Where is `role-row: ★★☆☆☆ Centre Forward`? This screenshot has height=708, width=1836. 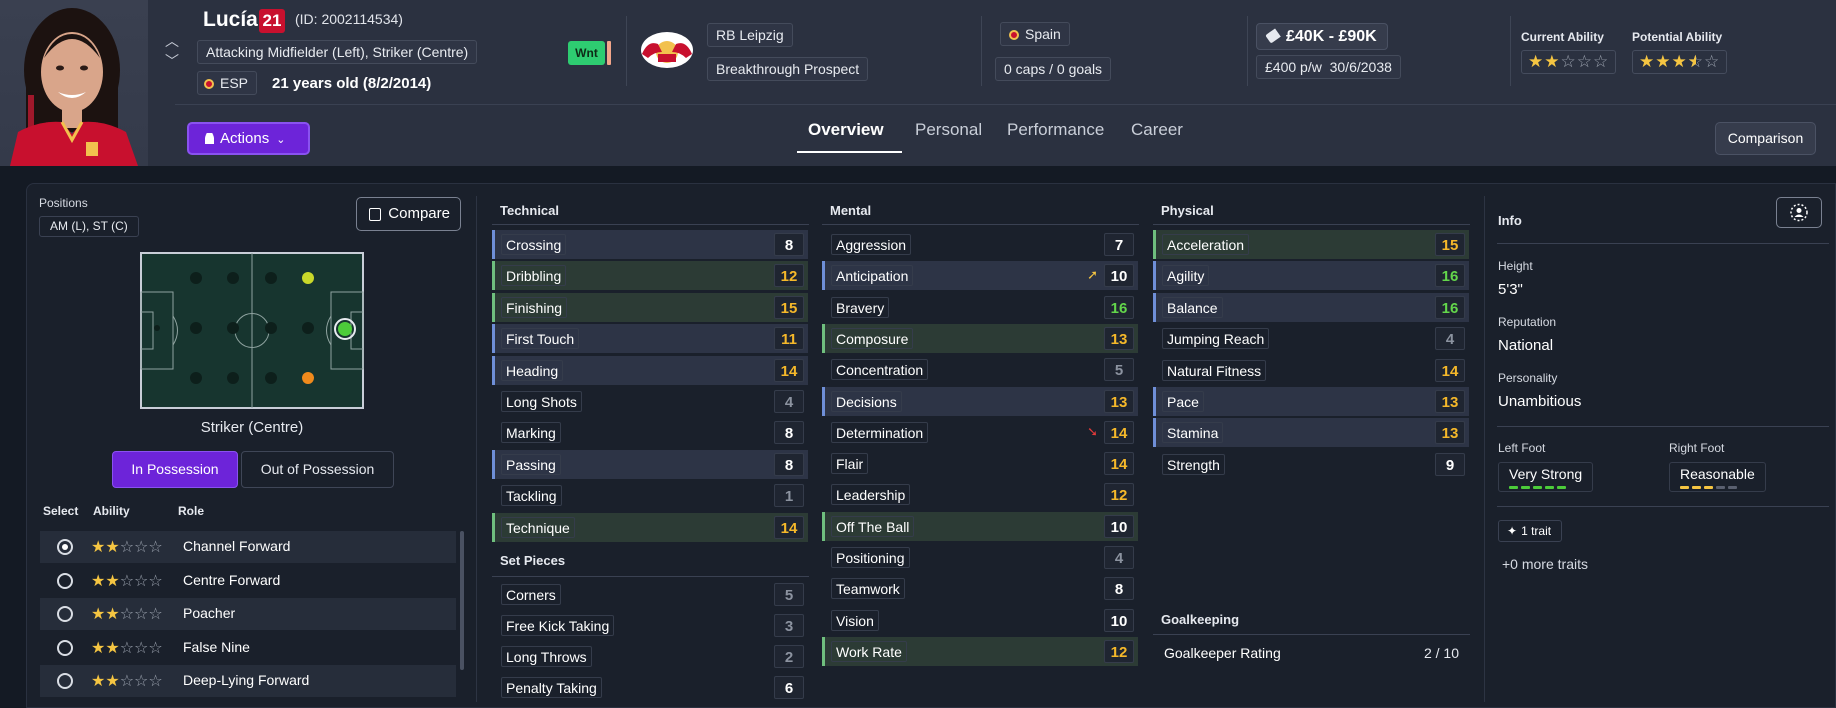
role-row: ★★☆☆☆ Centre Forward is located at coordinates (248, 581).